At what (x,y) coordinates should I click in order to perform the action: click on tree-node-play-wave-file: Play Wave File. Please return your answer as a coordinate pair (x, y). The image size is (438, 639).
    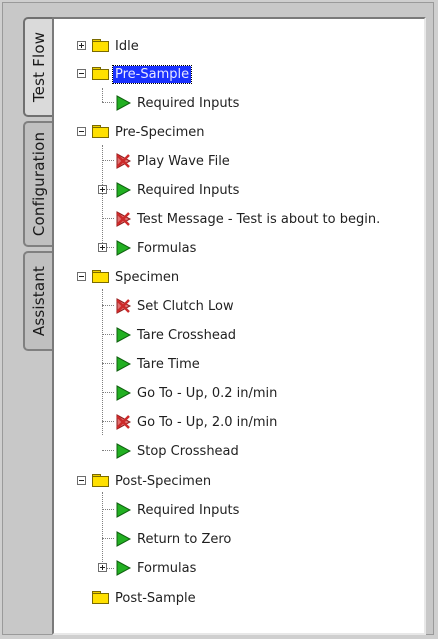
    Looking at the image, I should click on (172, 161).